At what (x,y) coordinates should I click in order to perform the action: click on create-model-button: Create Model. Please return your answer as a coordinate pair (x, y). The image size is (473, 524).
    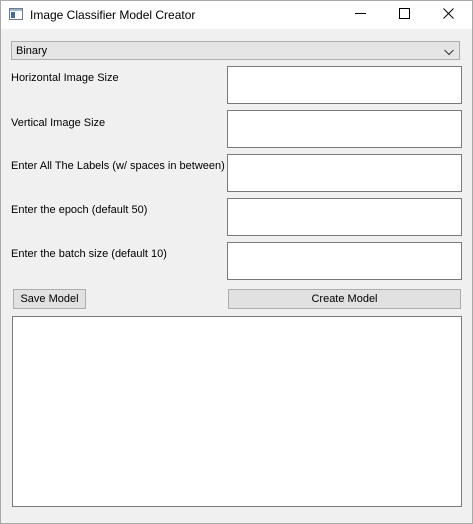
    Looking at the image, I should click on (344, 299).